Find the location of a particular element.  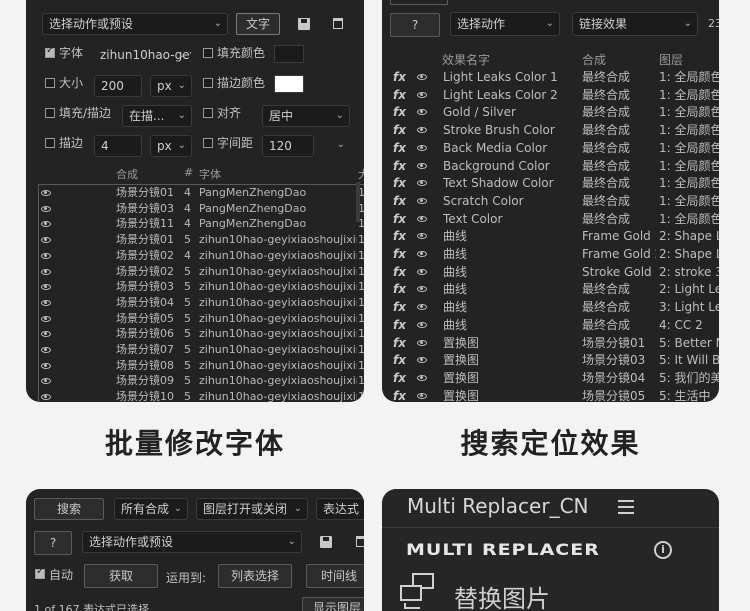

list-select-button: 列表选择 is located at coordinates (255, 576).